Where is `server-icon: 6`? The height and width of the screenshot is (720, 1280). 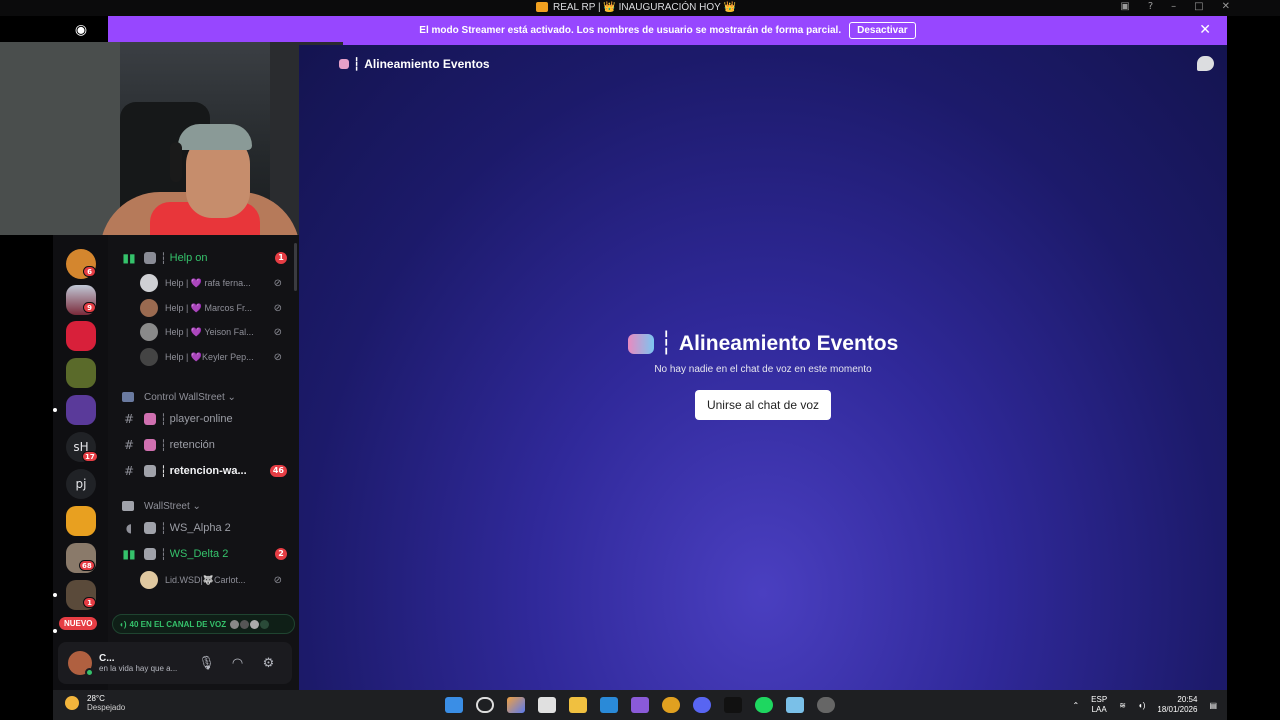
server-icon: 6 is located at coordinates (81, 264).